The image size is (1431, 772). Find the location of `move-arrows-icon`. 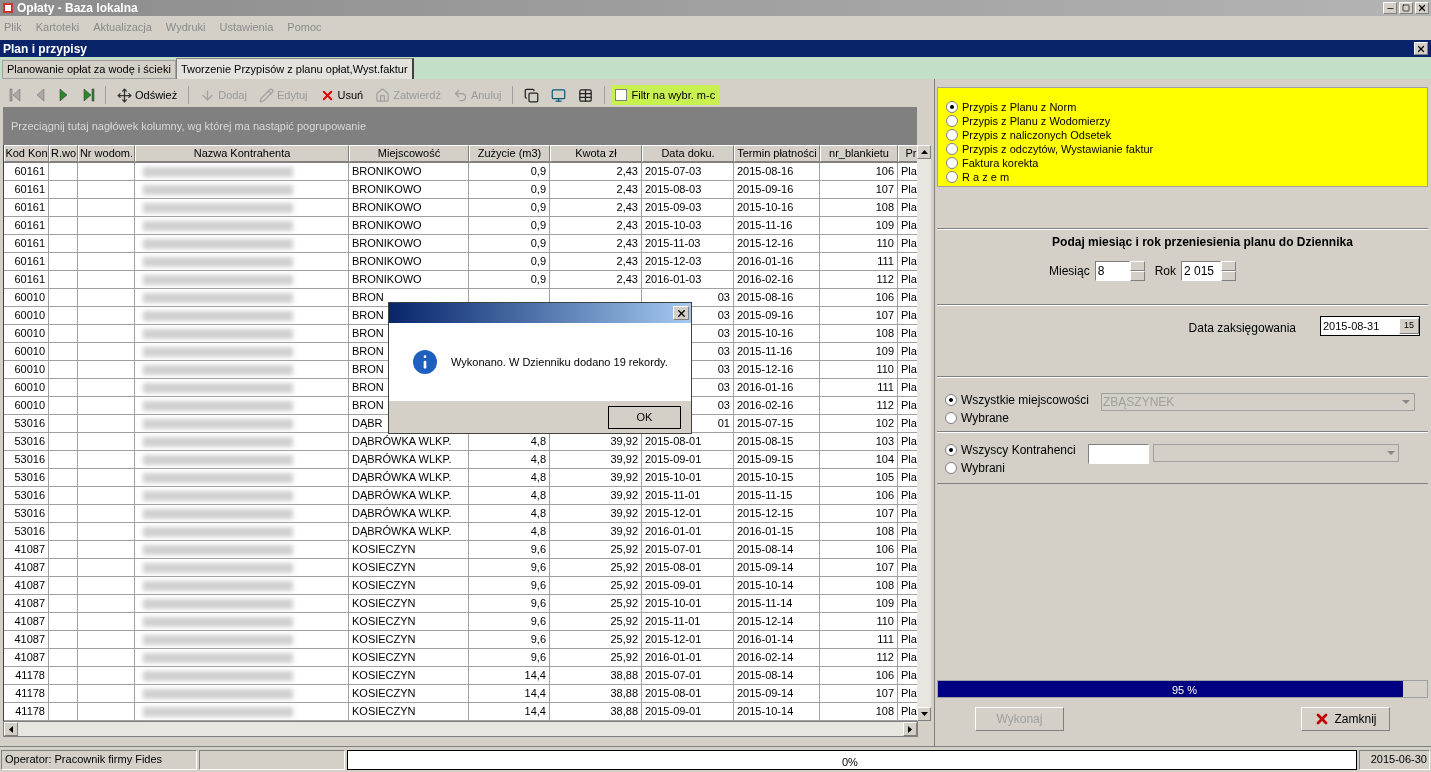

move-arrows-icon is located at coordinates (124, 95).